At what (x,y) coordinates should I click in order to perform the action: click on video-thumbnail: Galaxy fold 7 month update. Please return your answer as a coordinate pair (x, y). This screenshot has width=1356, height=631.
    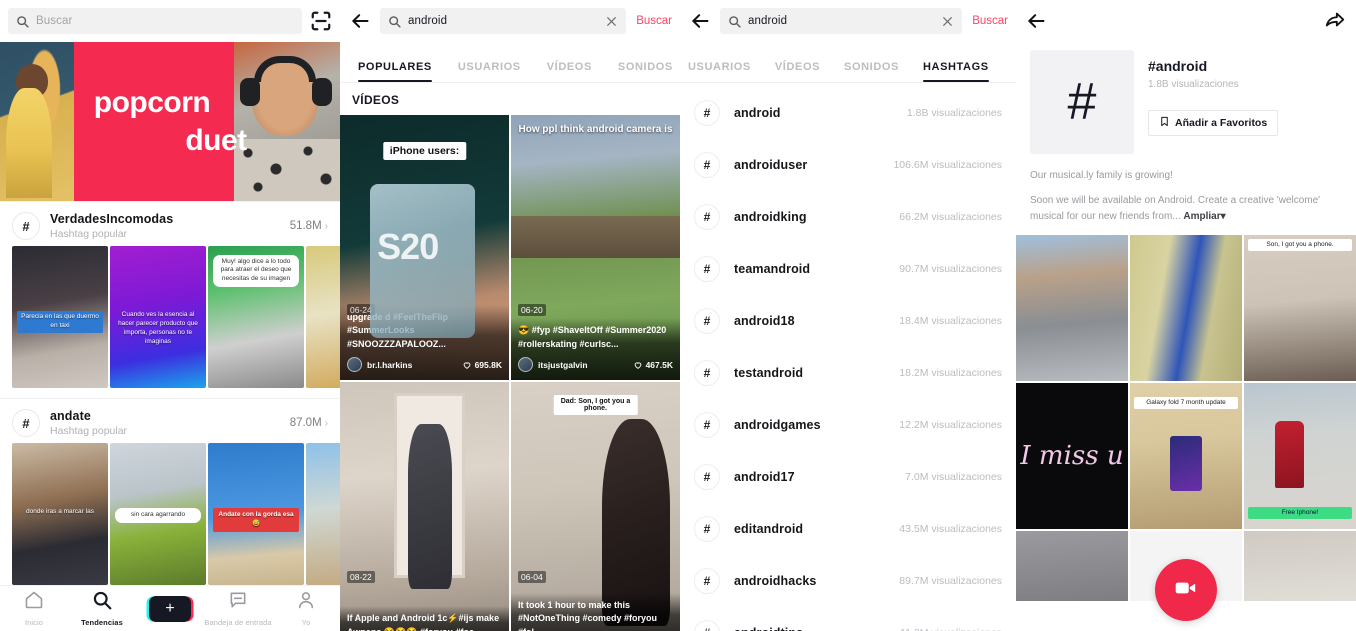
    Looking at the image, I should click on (1186, 456).